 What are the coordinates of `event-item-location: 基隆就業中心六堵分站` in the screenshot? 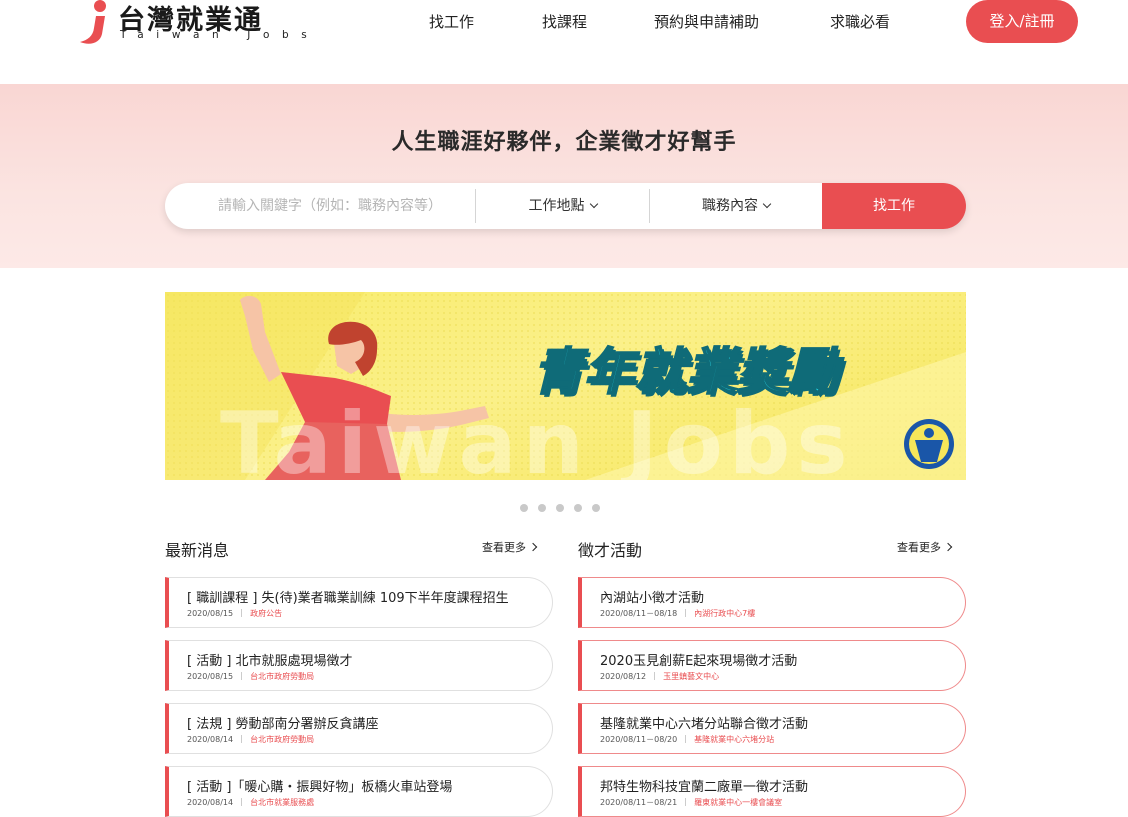 It's located at (734, 739).